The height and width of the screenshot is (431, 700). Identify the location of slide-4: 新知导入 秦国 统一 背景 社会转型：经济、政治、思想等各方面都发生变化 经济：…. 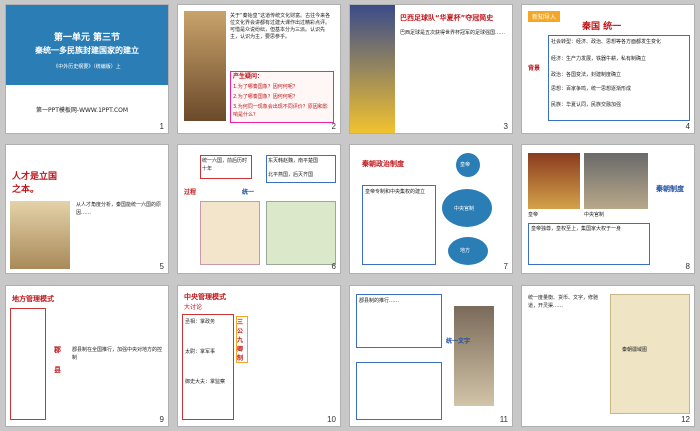
(608, 69).